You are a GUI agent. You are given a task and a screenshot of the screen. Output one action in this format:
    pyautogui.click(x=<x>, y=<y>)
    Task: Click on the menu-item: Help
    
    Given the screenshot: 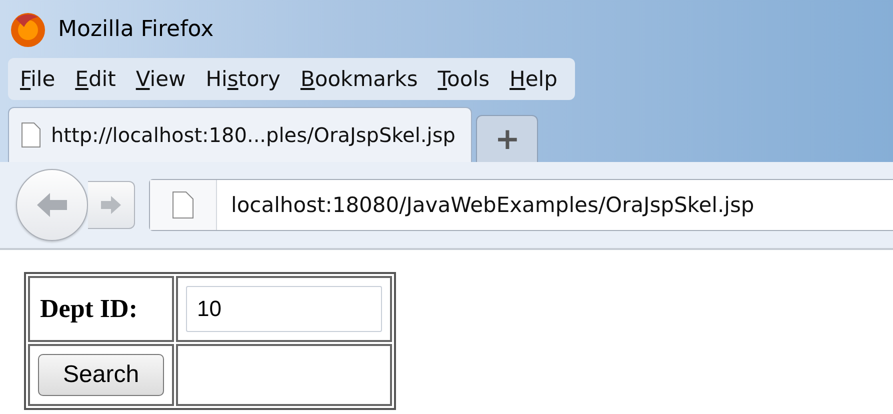 What is the action you would take?
    pyautogui.click(x=534, y=79)
    